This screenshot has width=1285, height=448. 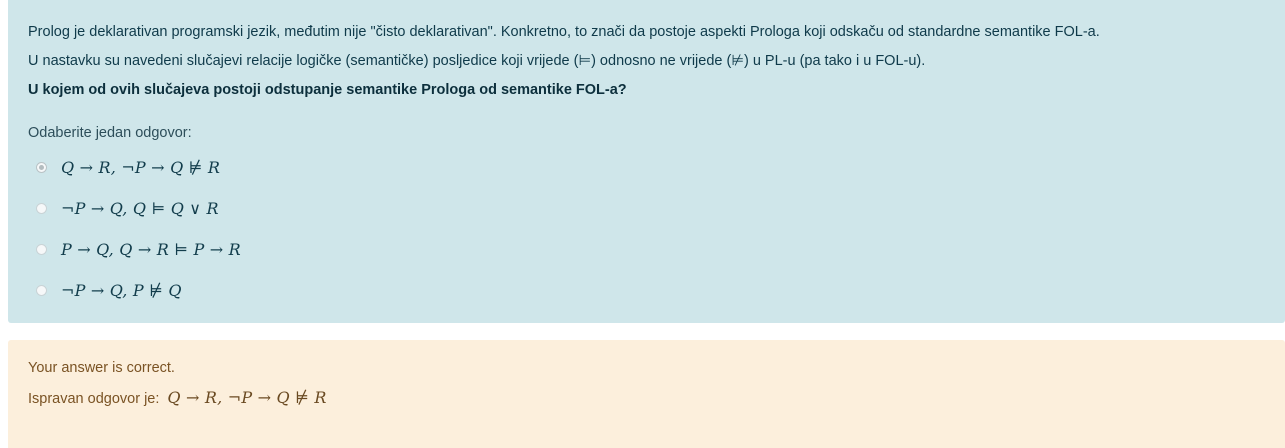 I want to click on answer-option-1: Q → R, ¬P → Q ⊭ R, so click(x=660, y=167).